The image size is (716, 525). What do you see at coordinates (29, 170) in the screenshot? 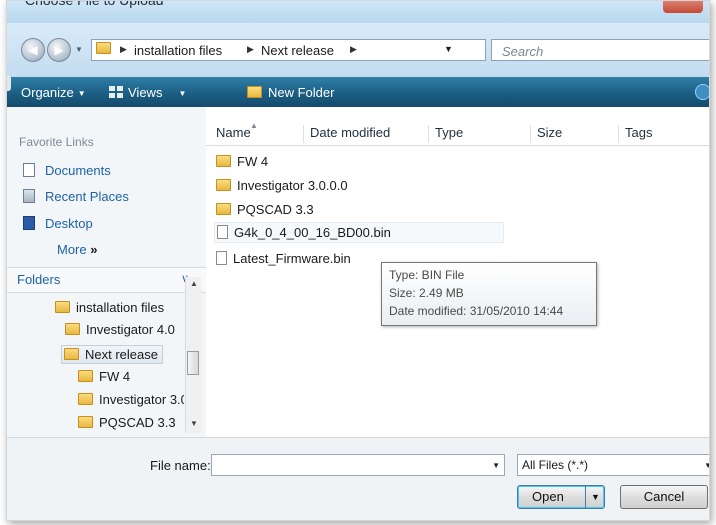
I see `documents-icon` at bounding box center [29, 170].